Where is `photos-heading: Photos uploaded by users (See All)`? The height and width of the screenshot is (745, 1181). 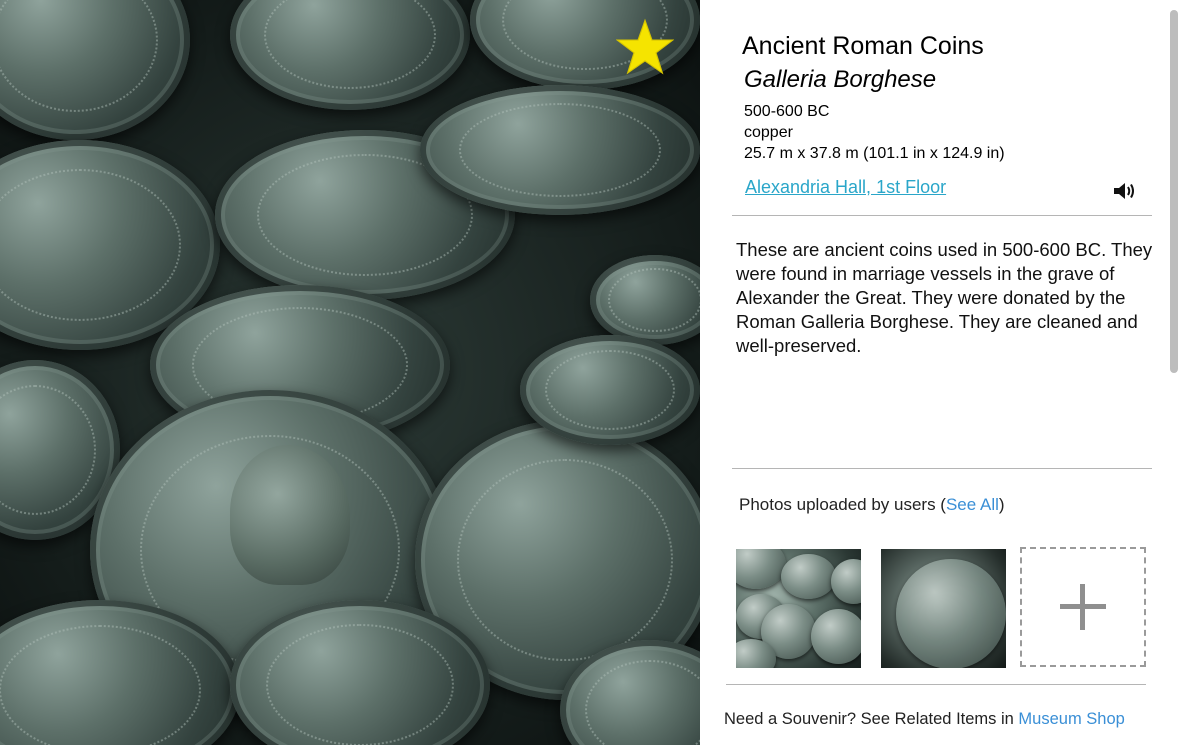
photos-heading: Photos uploaded by users (See All) is located at coordinates (872, 505).